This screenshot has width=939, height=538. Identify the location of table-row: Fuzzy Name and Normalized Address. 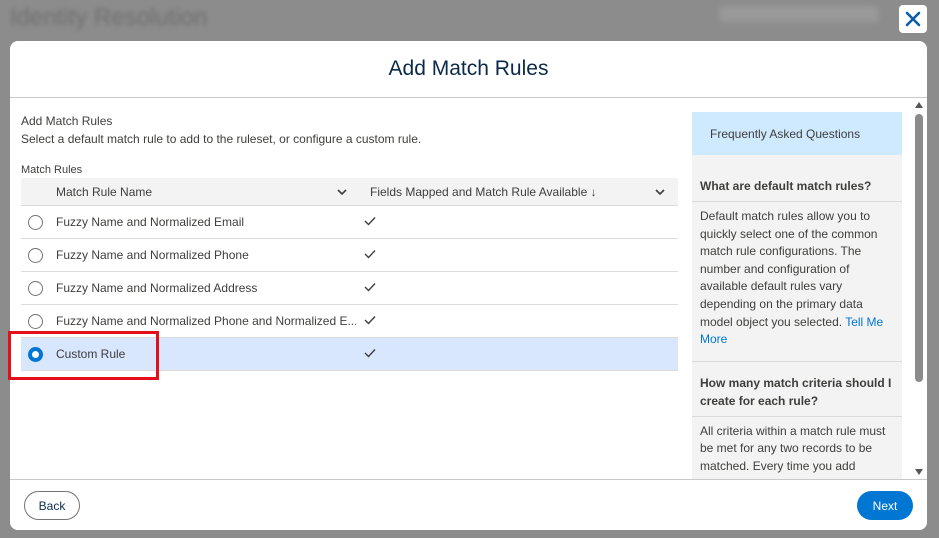
(349, 288).